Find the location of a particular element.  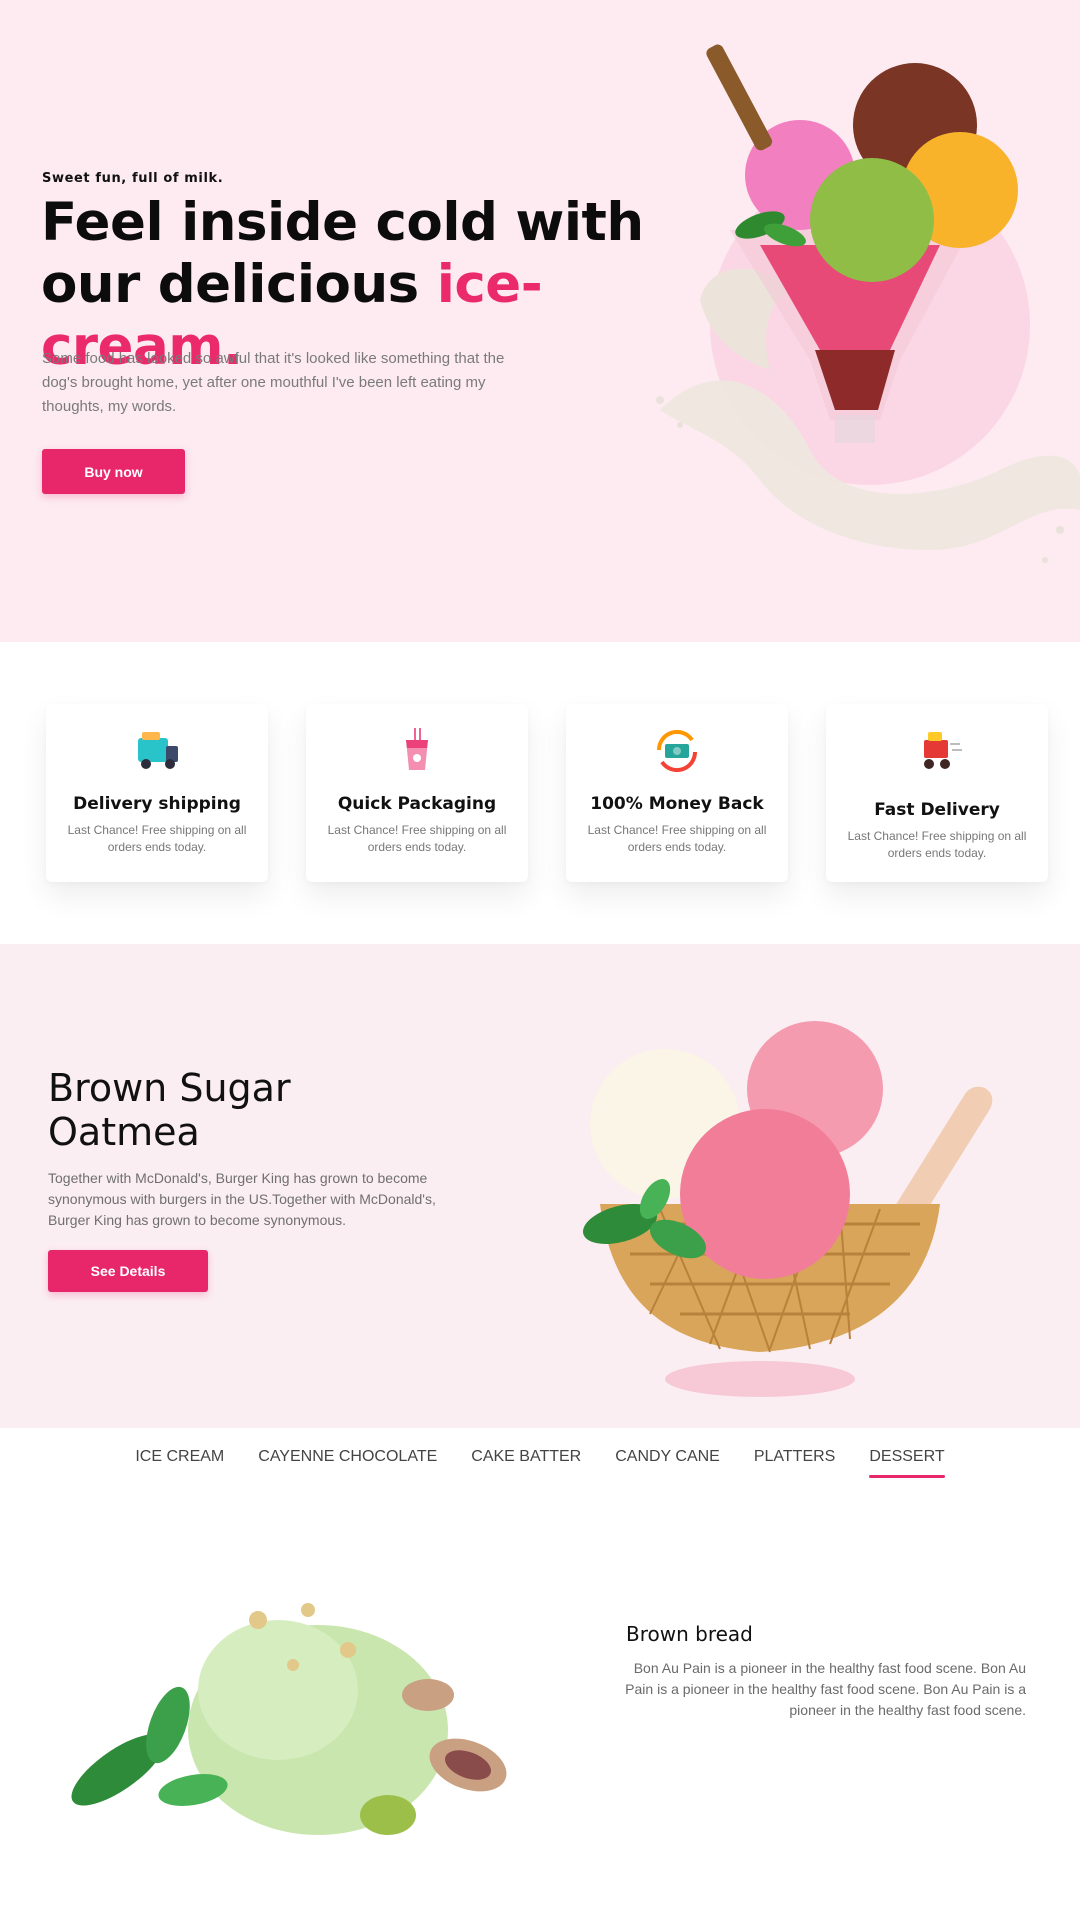

buy-now-button: Buy now is located at coordinates (113, 471).